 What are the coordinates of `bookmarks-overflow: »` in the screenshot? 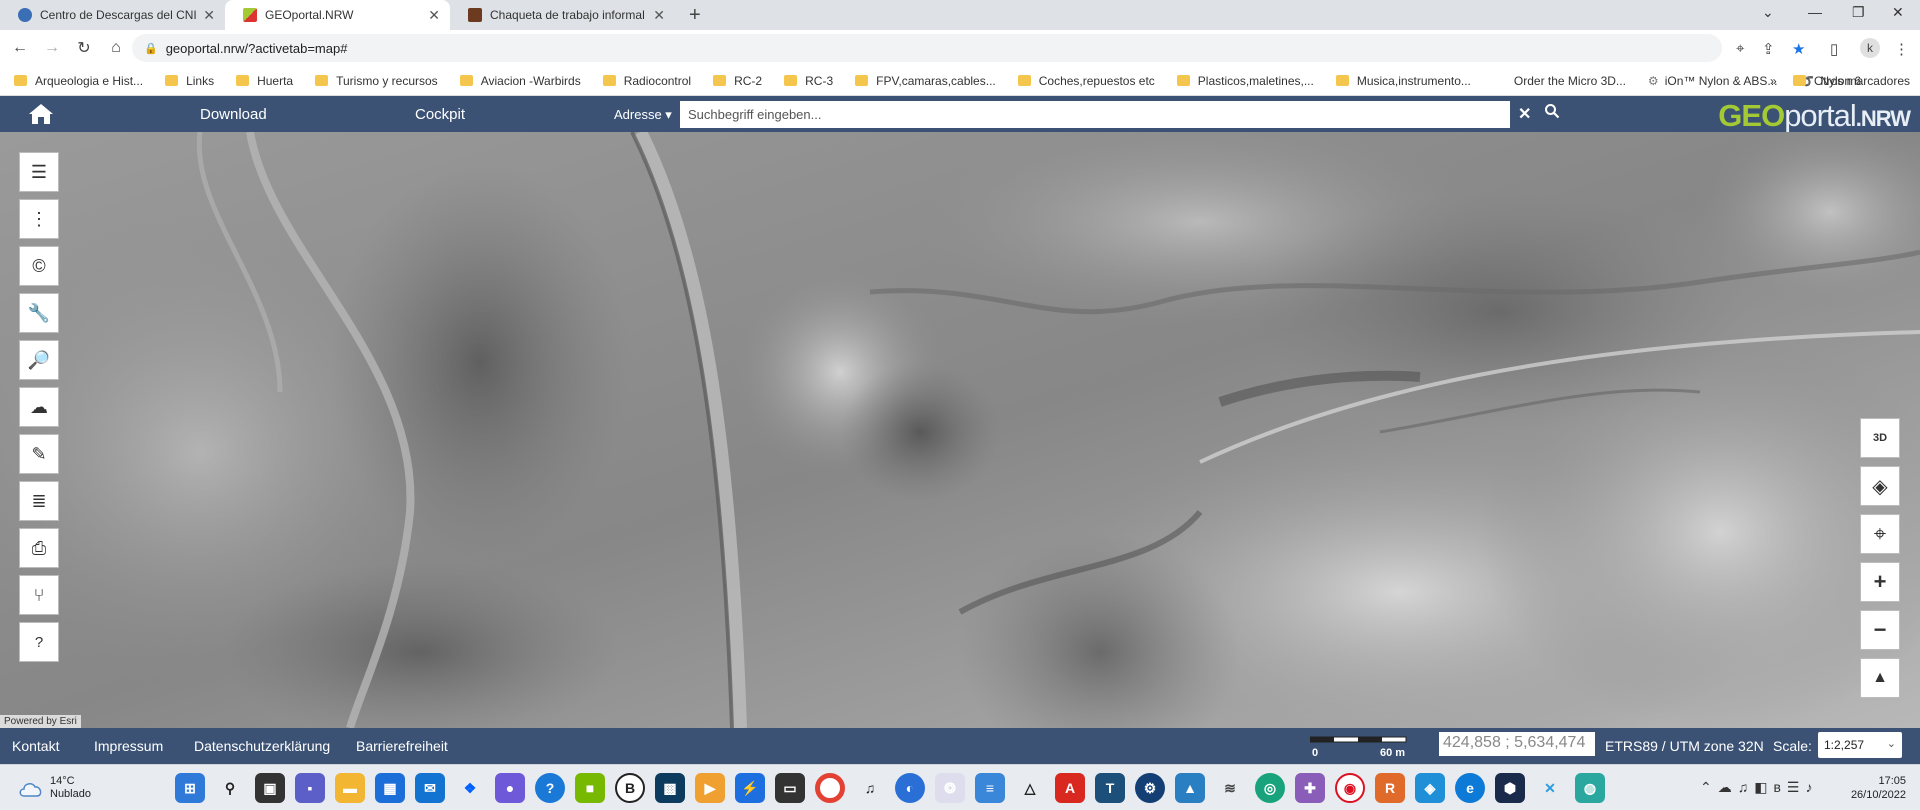 It's located at (1773, 81).